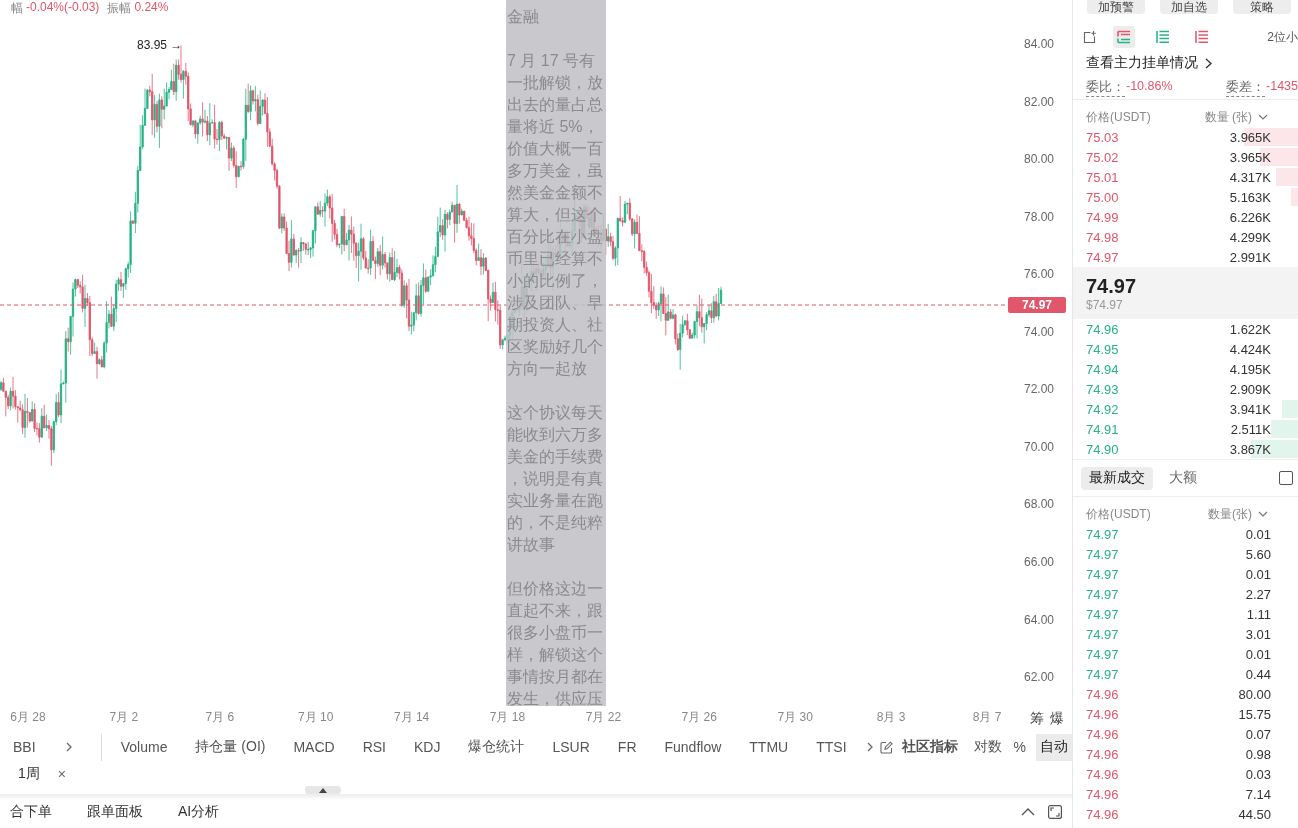  Describe the element at coordinates (1185, 349) in the screenshot. I see `bid-row: 74.95 4.424K` at that location.